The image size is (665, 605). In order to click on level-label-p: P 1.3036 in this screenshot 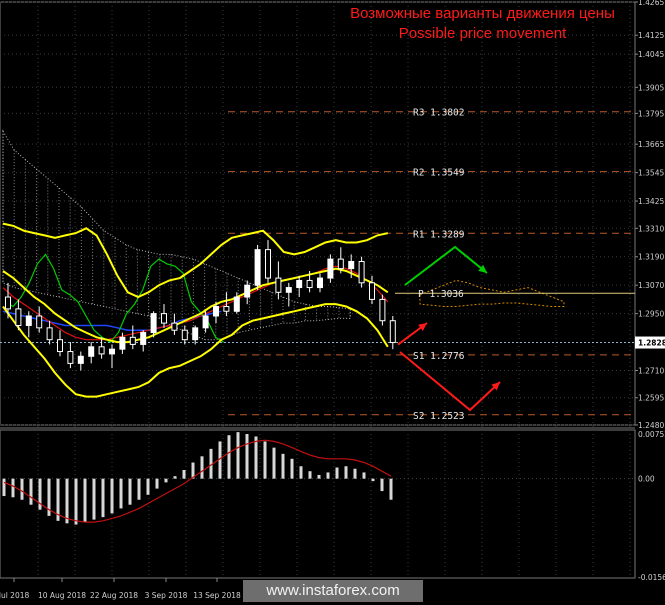, I will do `click(441, 294)`.